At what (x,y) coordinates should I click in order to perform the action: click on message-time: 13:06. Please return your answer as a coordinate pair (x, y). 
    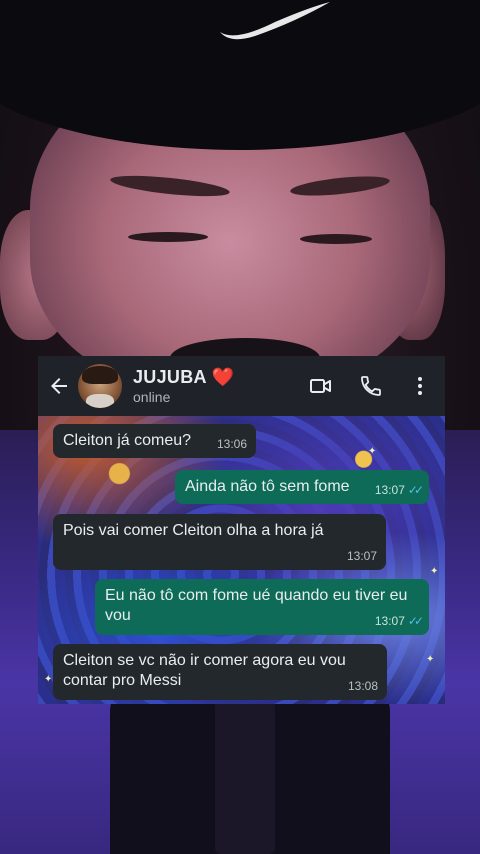
    Looking at the image, I should click on (231, 444).